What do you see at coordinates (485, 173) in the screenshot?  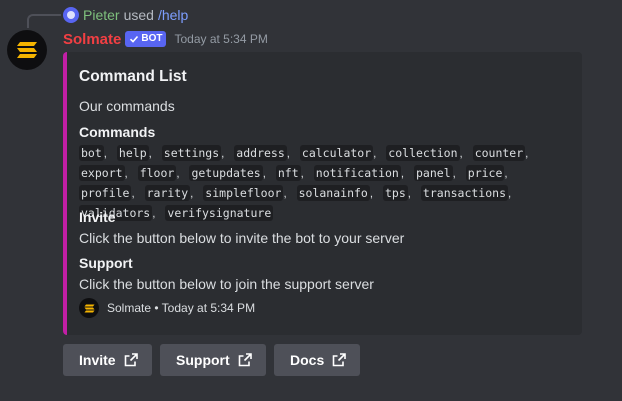 I see `command-code: price` at bounding box center [485, 173].